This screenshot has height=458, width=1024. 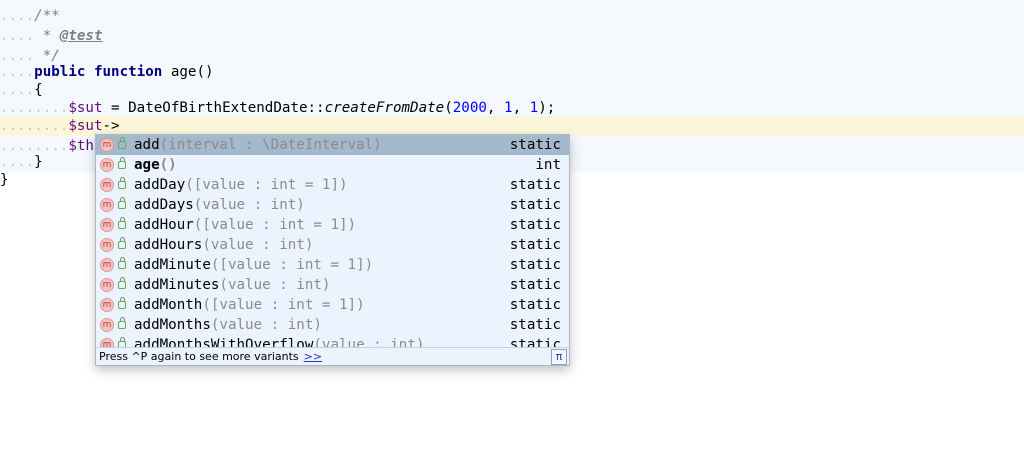 What do you see at coordinates (164, 205) in the screenshot?
I see `completion-item-name: addDays` at bounding box center [164, 205].